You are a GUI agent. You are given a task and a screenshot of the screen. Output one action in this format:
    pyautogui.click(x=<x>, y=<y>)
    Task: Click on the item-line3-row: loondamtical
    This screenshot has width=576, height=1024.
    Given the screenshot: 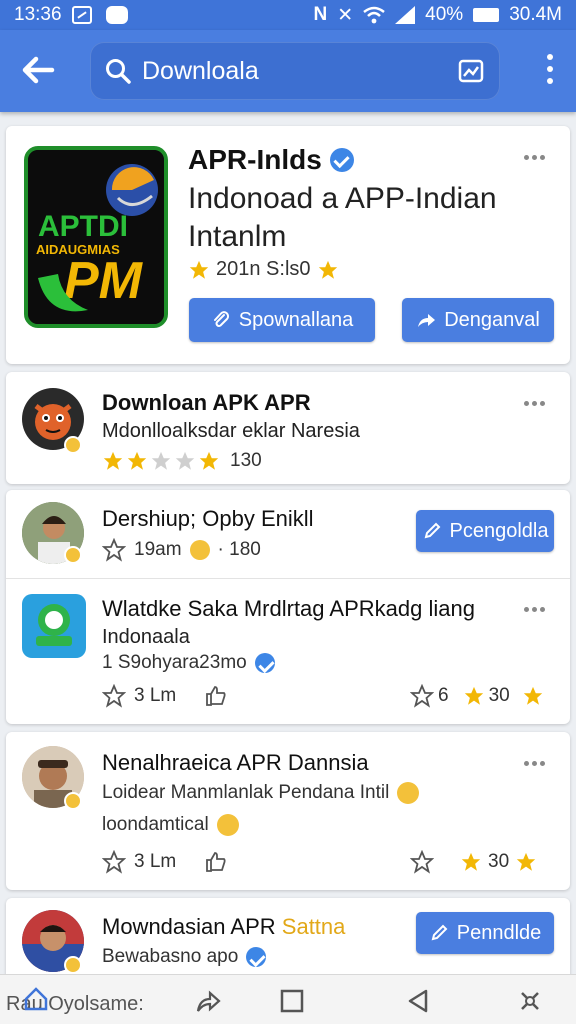 What is the action you would take?
    pyautogui.click(x=170, y=825)
    